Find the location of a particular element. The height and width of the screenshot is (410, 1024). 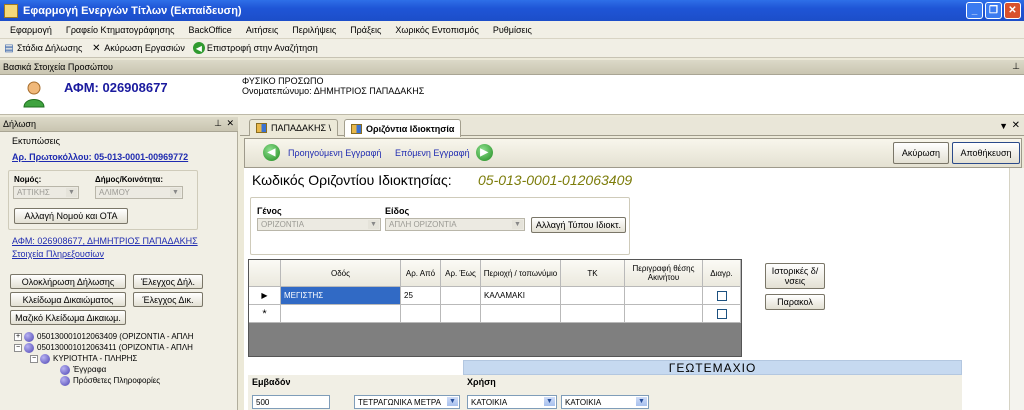

save-button: Αποθήκευση is located at coordinates (986, 153).